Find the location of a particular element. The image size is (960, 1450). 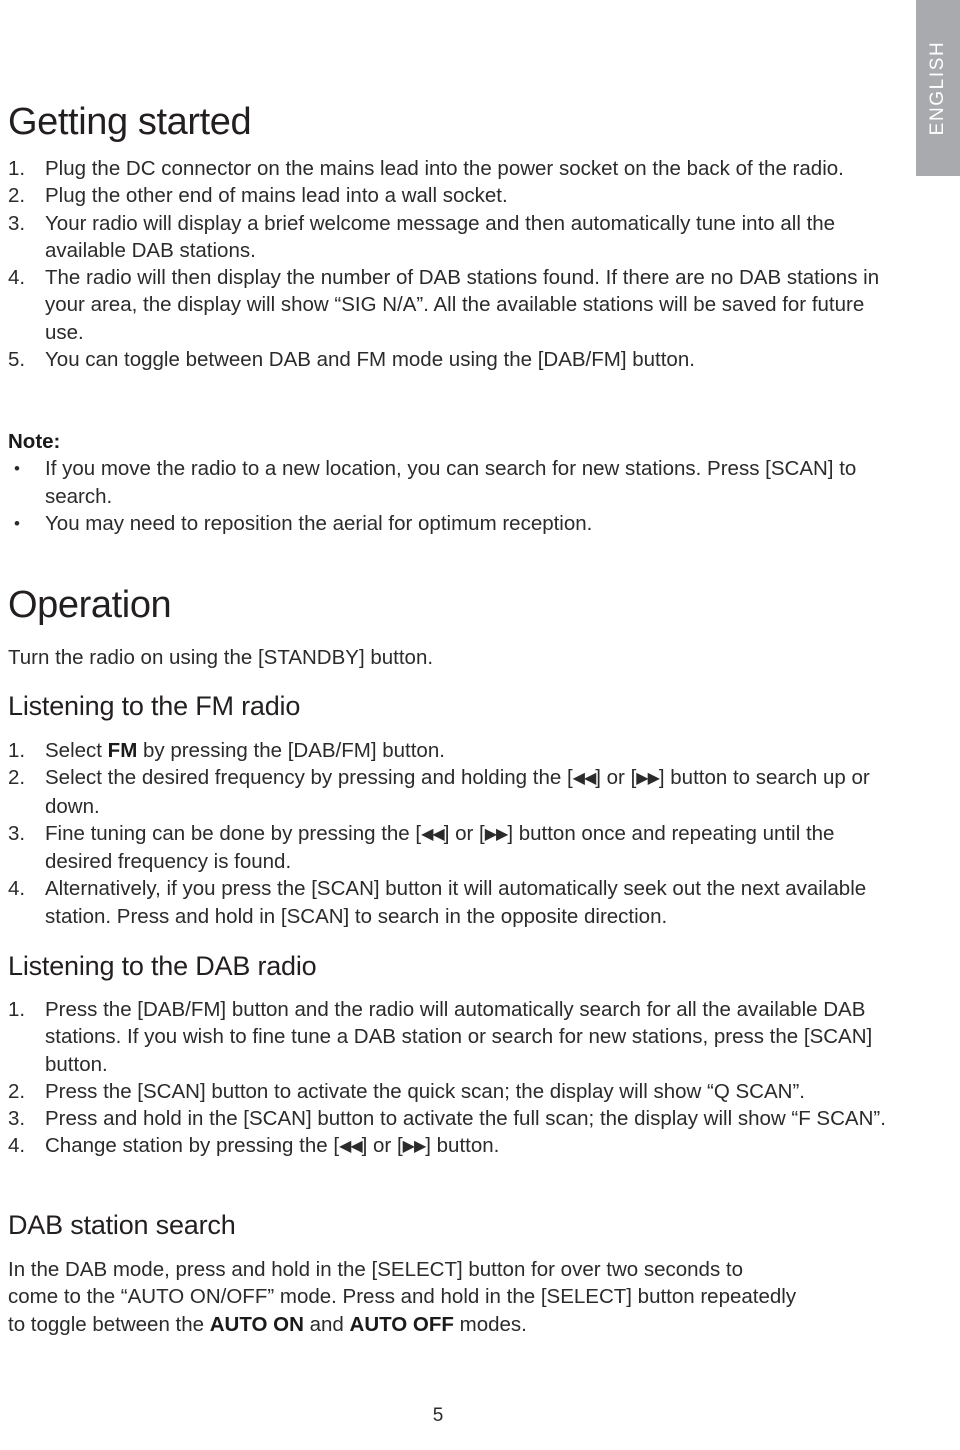

list-item-text-prefix: Select is located at coordinates (76, 750).